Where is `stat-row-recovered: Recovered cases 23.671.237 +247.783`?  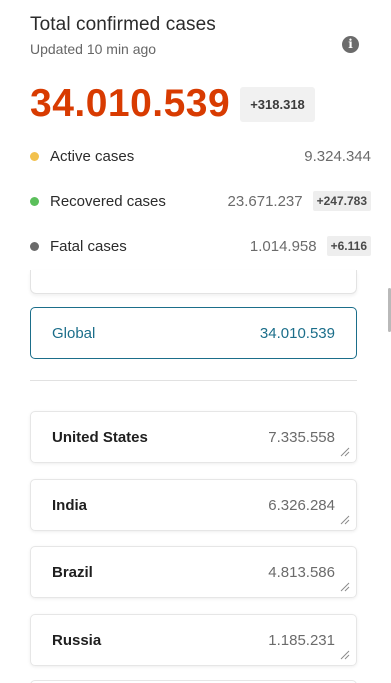
stat-row-recovered: Recovered cases 23.671.237 +247.783 is located at coordinates (200, 201).